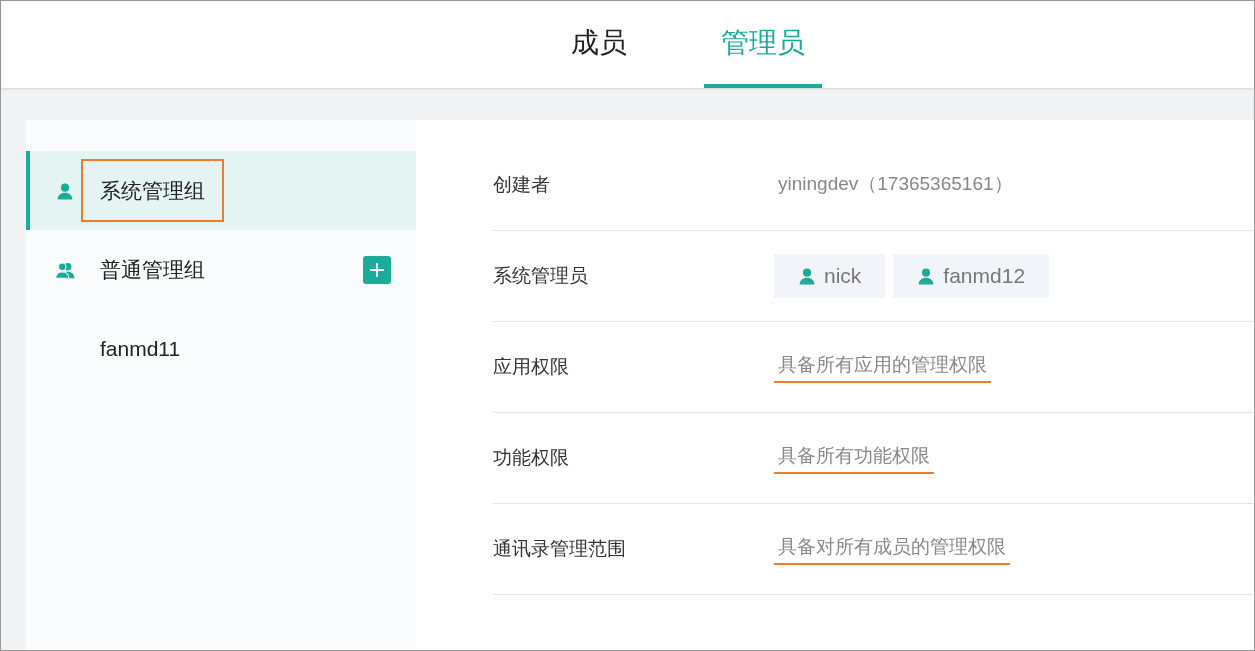 Image resolution: width=1255 pixels, height=651 pixels. I want to click on field-label: 功能权限, so click(531, 457).